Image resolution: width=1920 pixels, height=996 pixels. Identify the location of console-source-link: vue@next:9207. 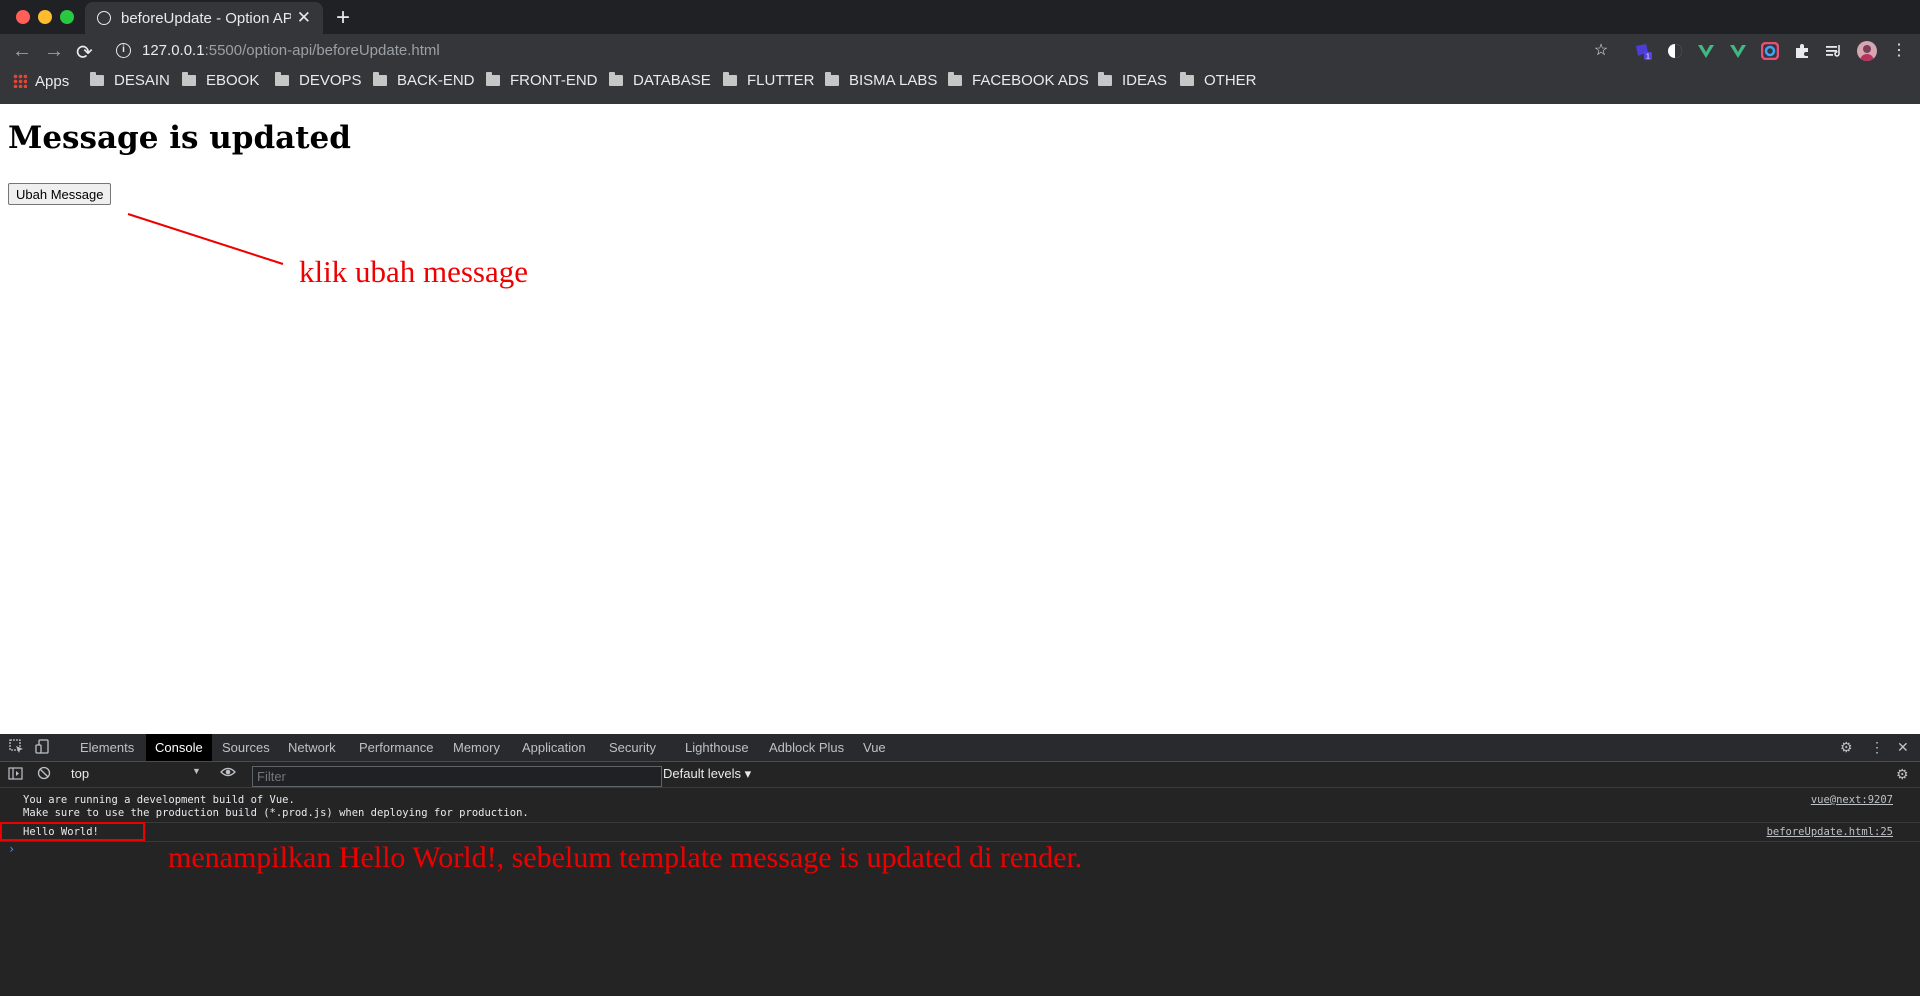
(1852, 800).